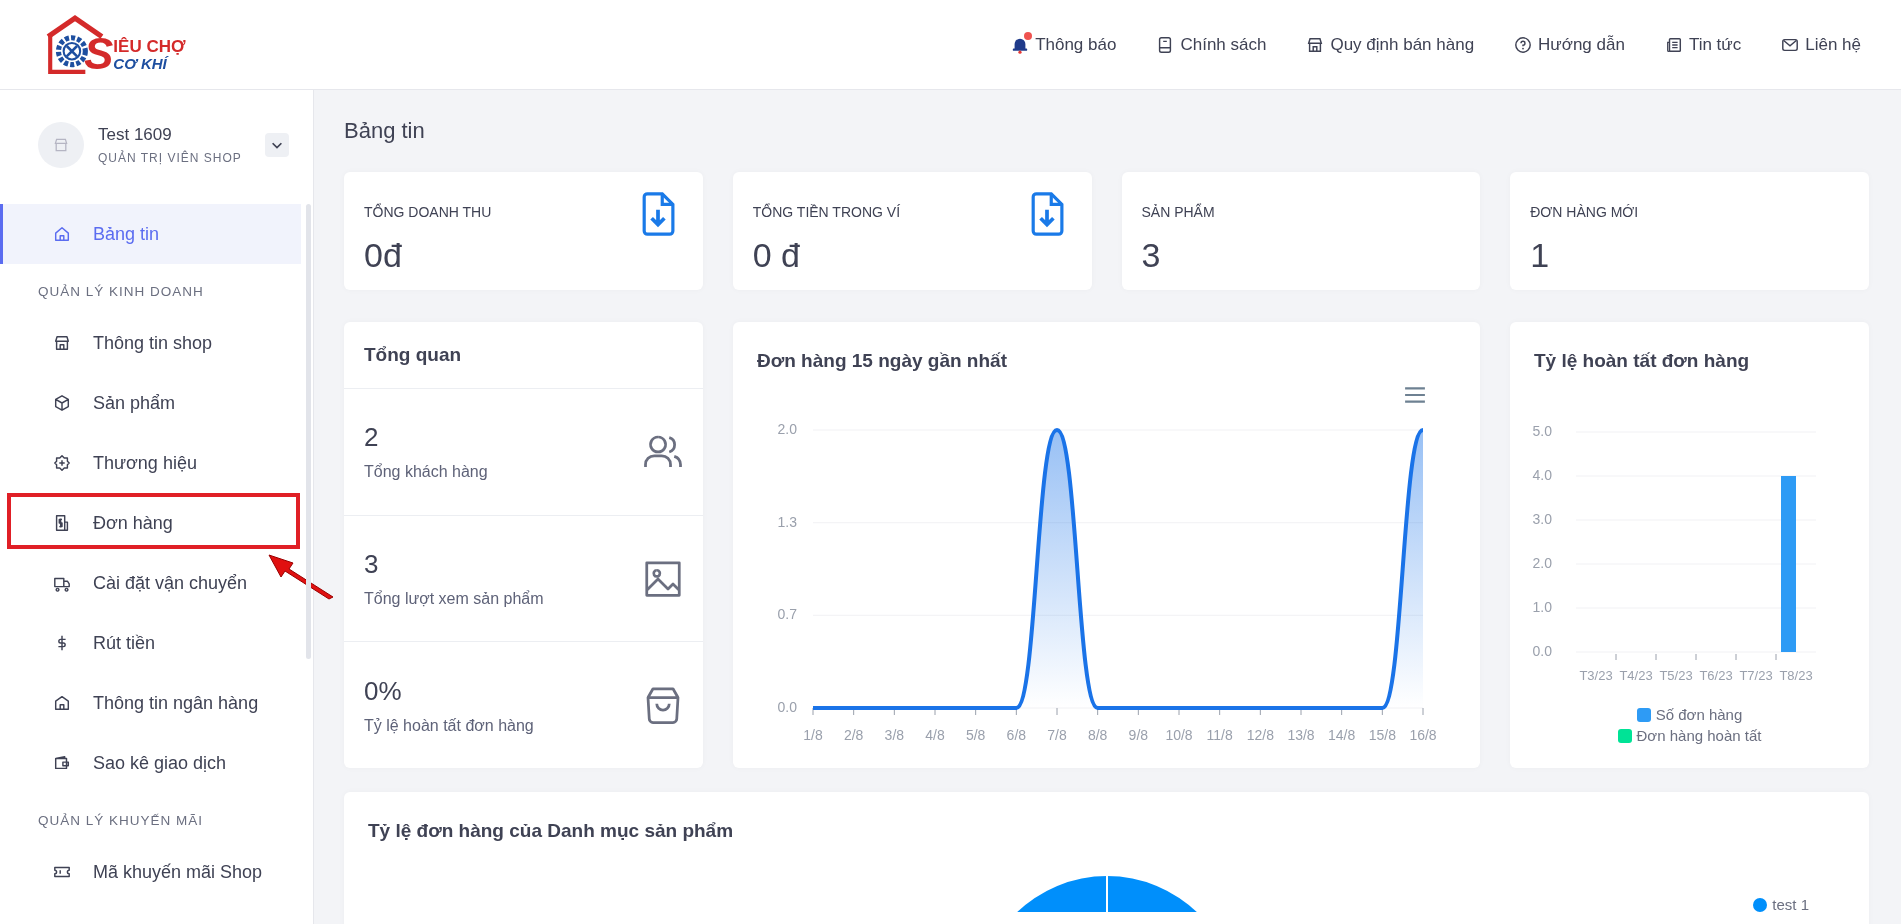  Describe the element at coordinates (1796, 675) in the screenshot. I see `x-tick-label: T8/23` at that location.